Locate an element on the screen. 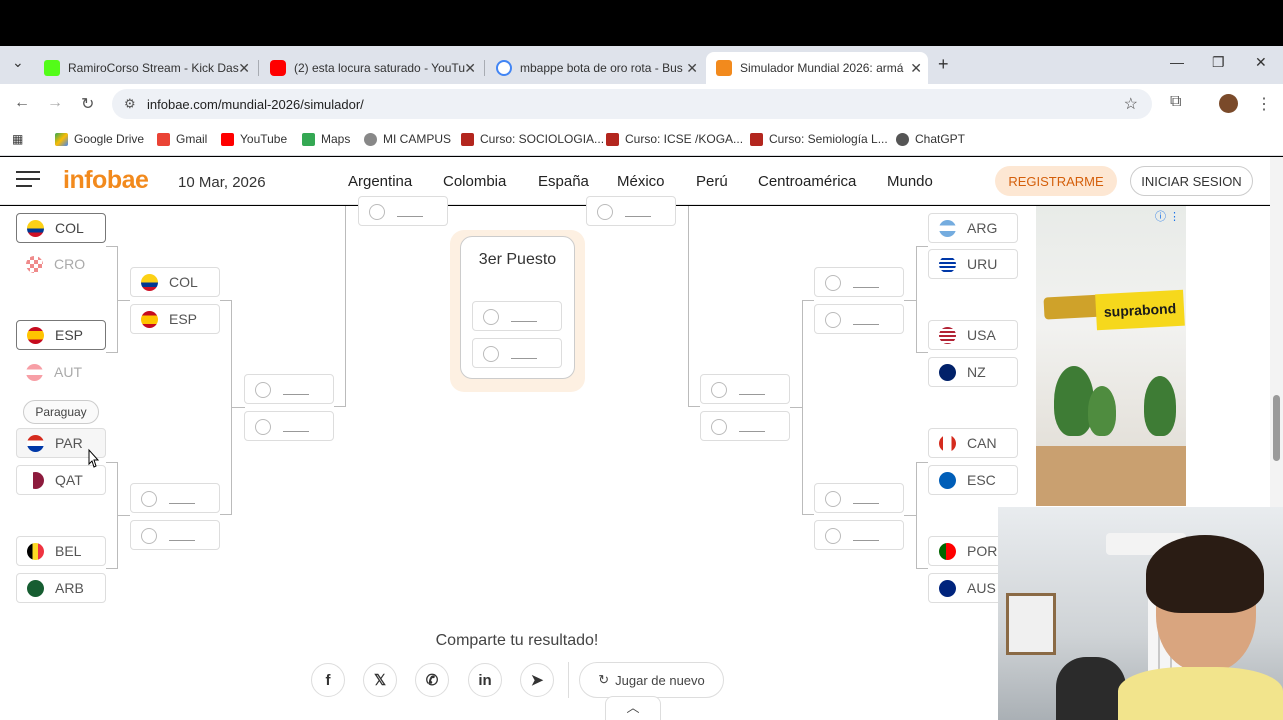  forward-icon: → is located at coordinates (55, 103).